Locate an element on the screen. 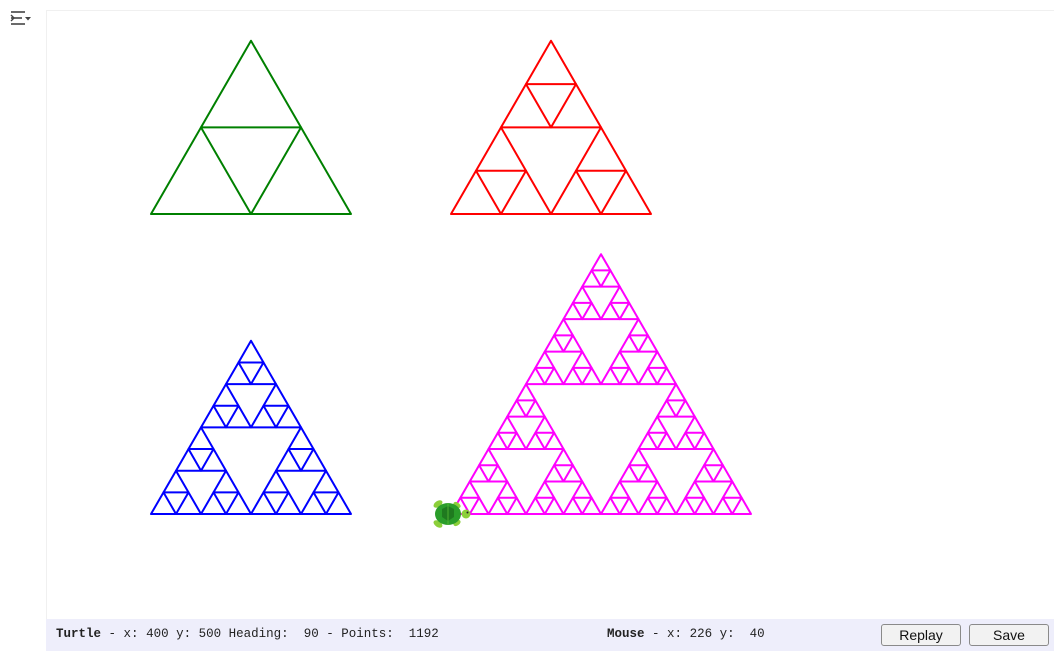 The image size is (1061, 657). replay-button: Replay is located at coordinates (921, 635).